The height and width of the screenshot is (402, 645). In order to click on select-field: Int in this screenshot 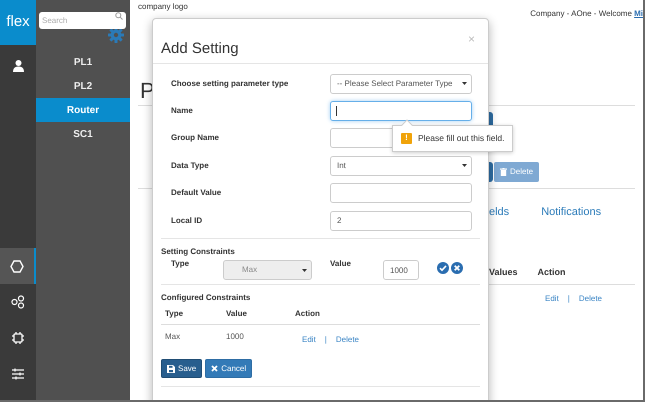, I will do `click(401, 166)`.